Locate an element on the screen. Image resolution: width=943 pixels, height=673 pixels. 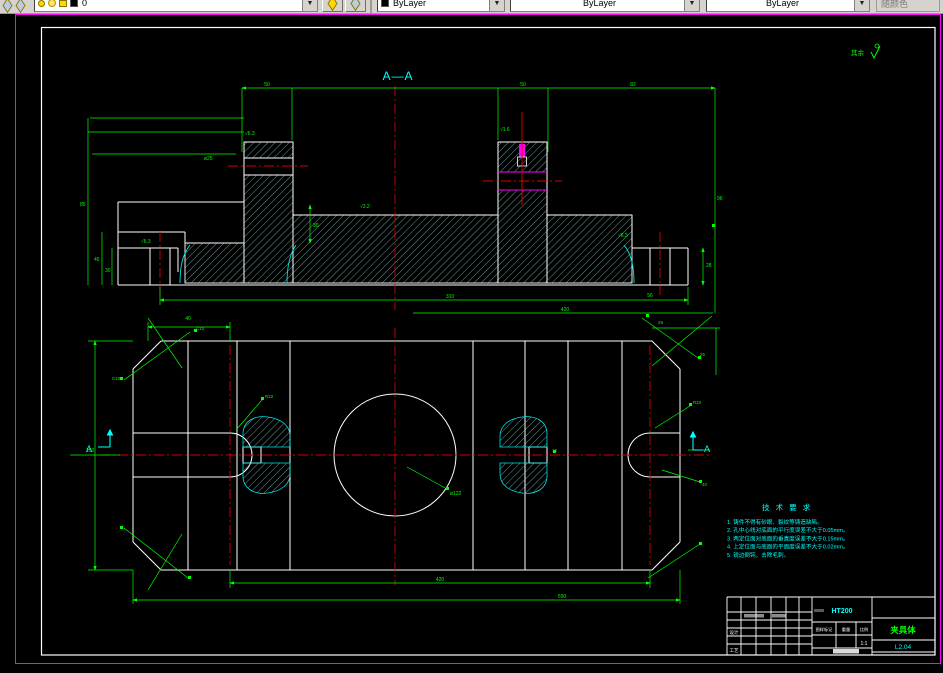
dim-label: 310 is located at coordinates (450, 297).